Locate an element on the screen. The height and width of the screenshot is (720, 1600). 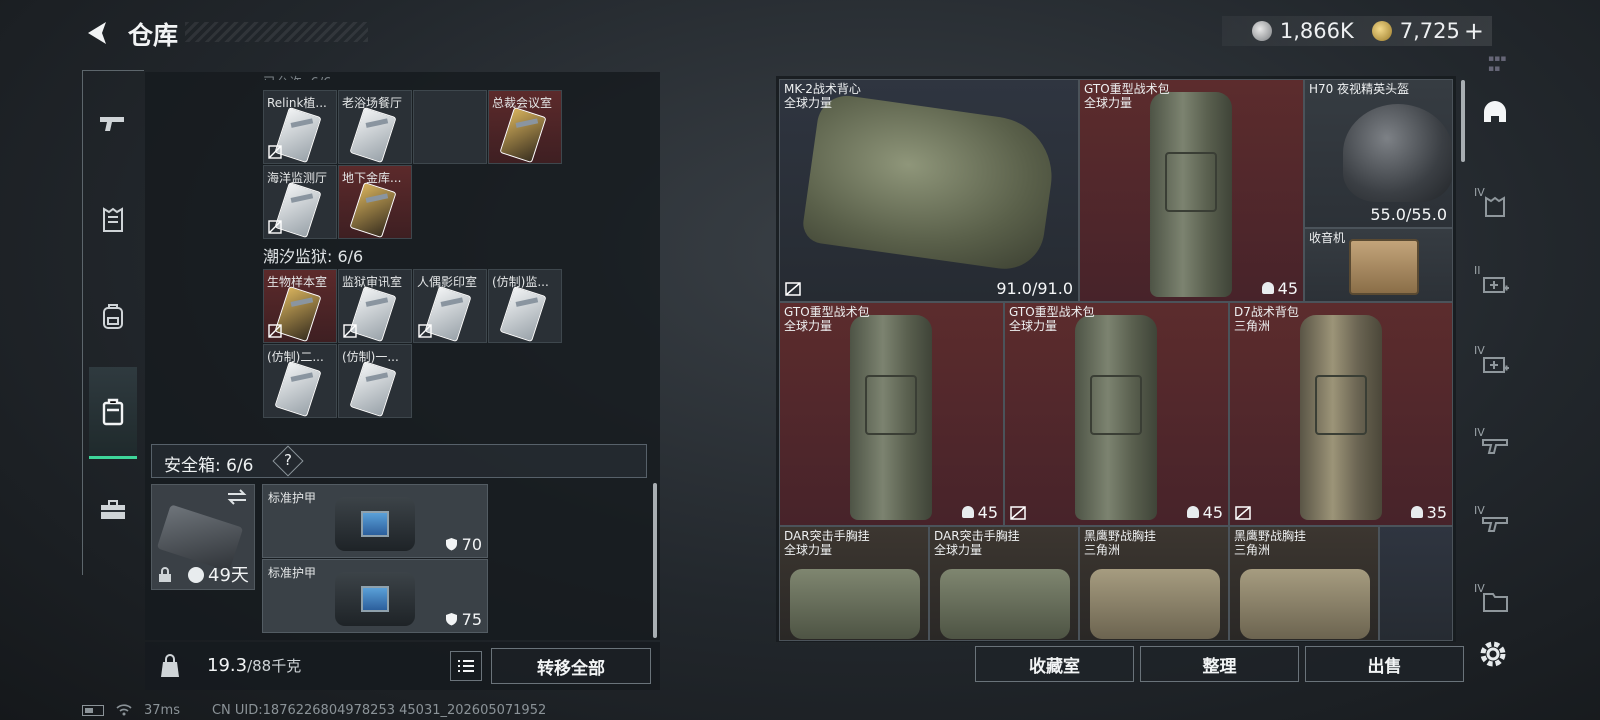
bag-icon is located at coordinates (170, 665).